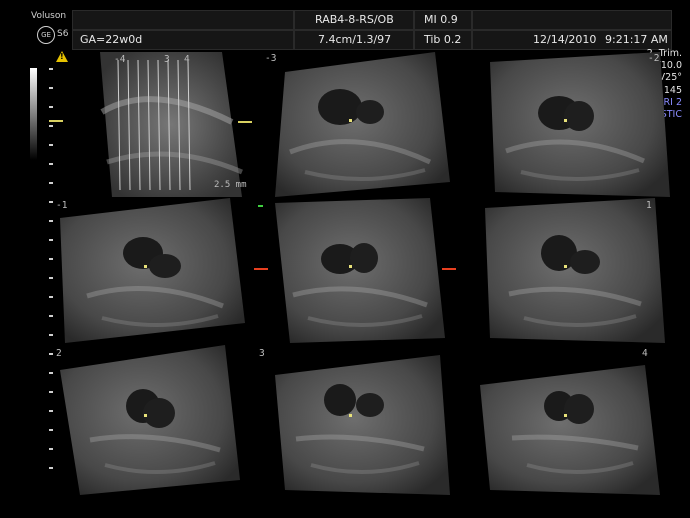 This screenshot has width=690, height=518. I want to click on active-slice-left-marker, so click(261, 269).